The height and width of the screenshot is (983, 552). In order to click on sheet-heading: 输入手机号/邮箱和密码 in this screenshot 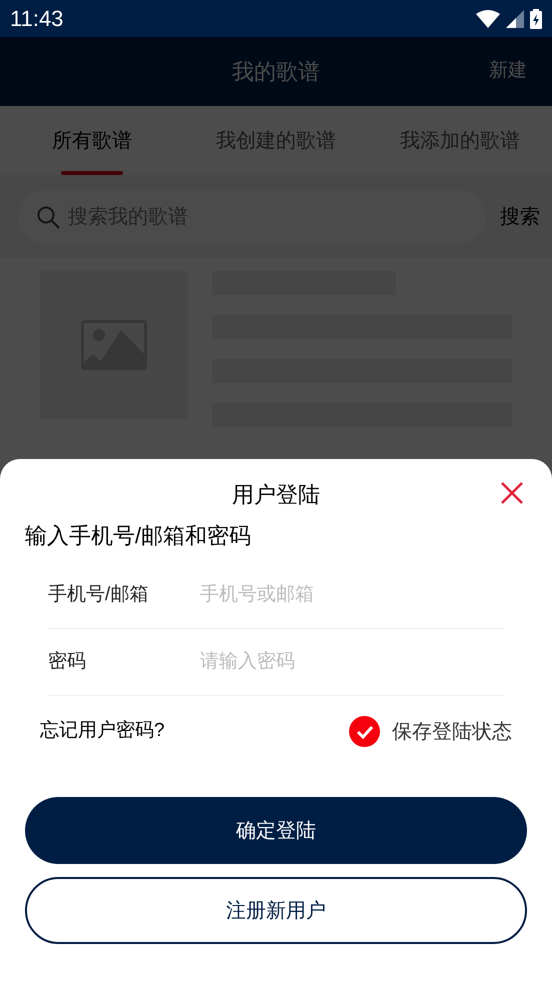, I will do `click(138, 536)`.